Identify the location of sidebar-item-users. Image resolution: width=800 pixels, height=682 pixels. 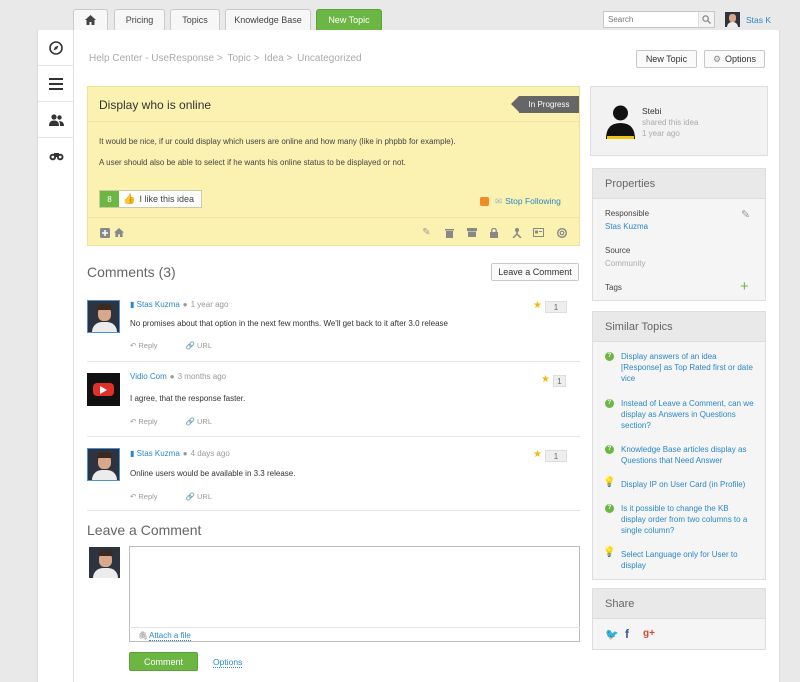
(56, 120).